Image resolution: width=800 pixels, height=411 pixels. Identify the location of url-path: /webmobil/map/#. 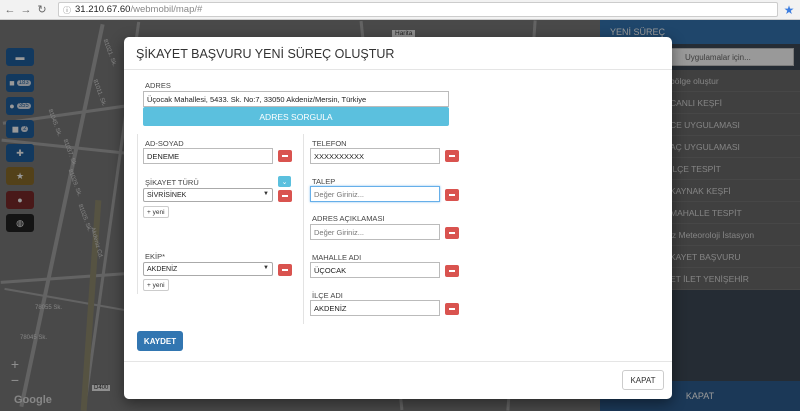
(166, 9).